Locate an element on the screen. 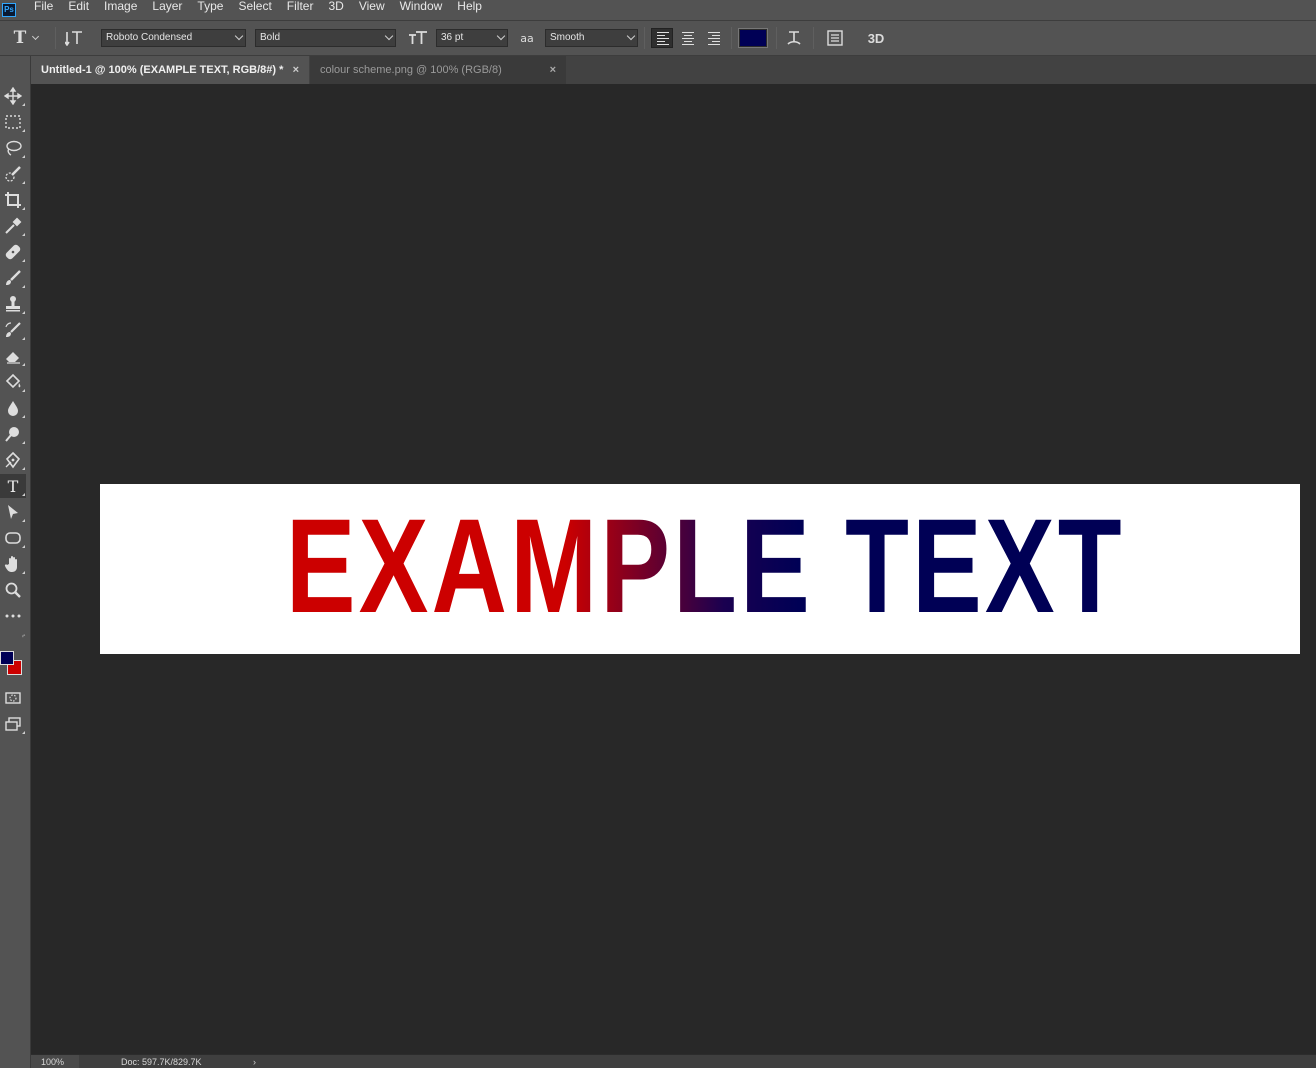 This screenshot has width=1316, height=1068. zoom-level-field: 100% is located at coordinates (55, 1061).